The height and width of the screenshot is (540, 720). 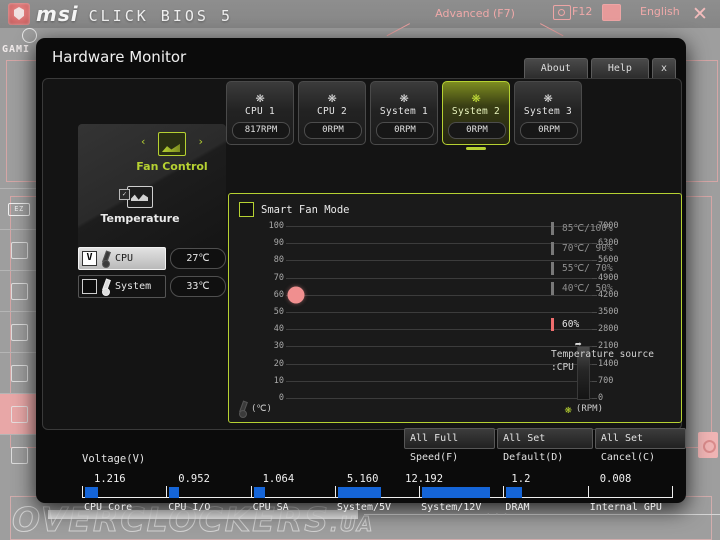 I want to click on thermometer-icon, so click(x=106, y=287).